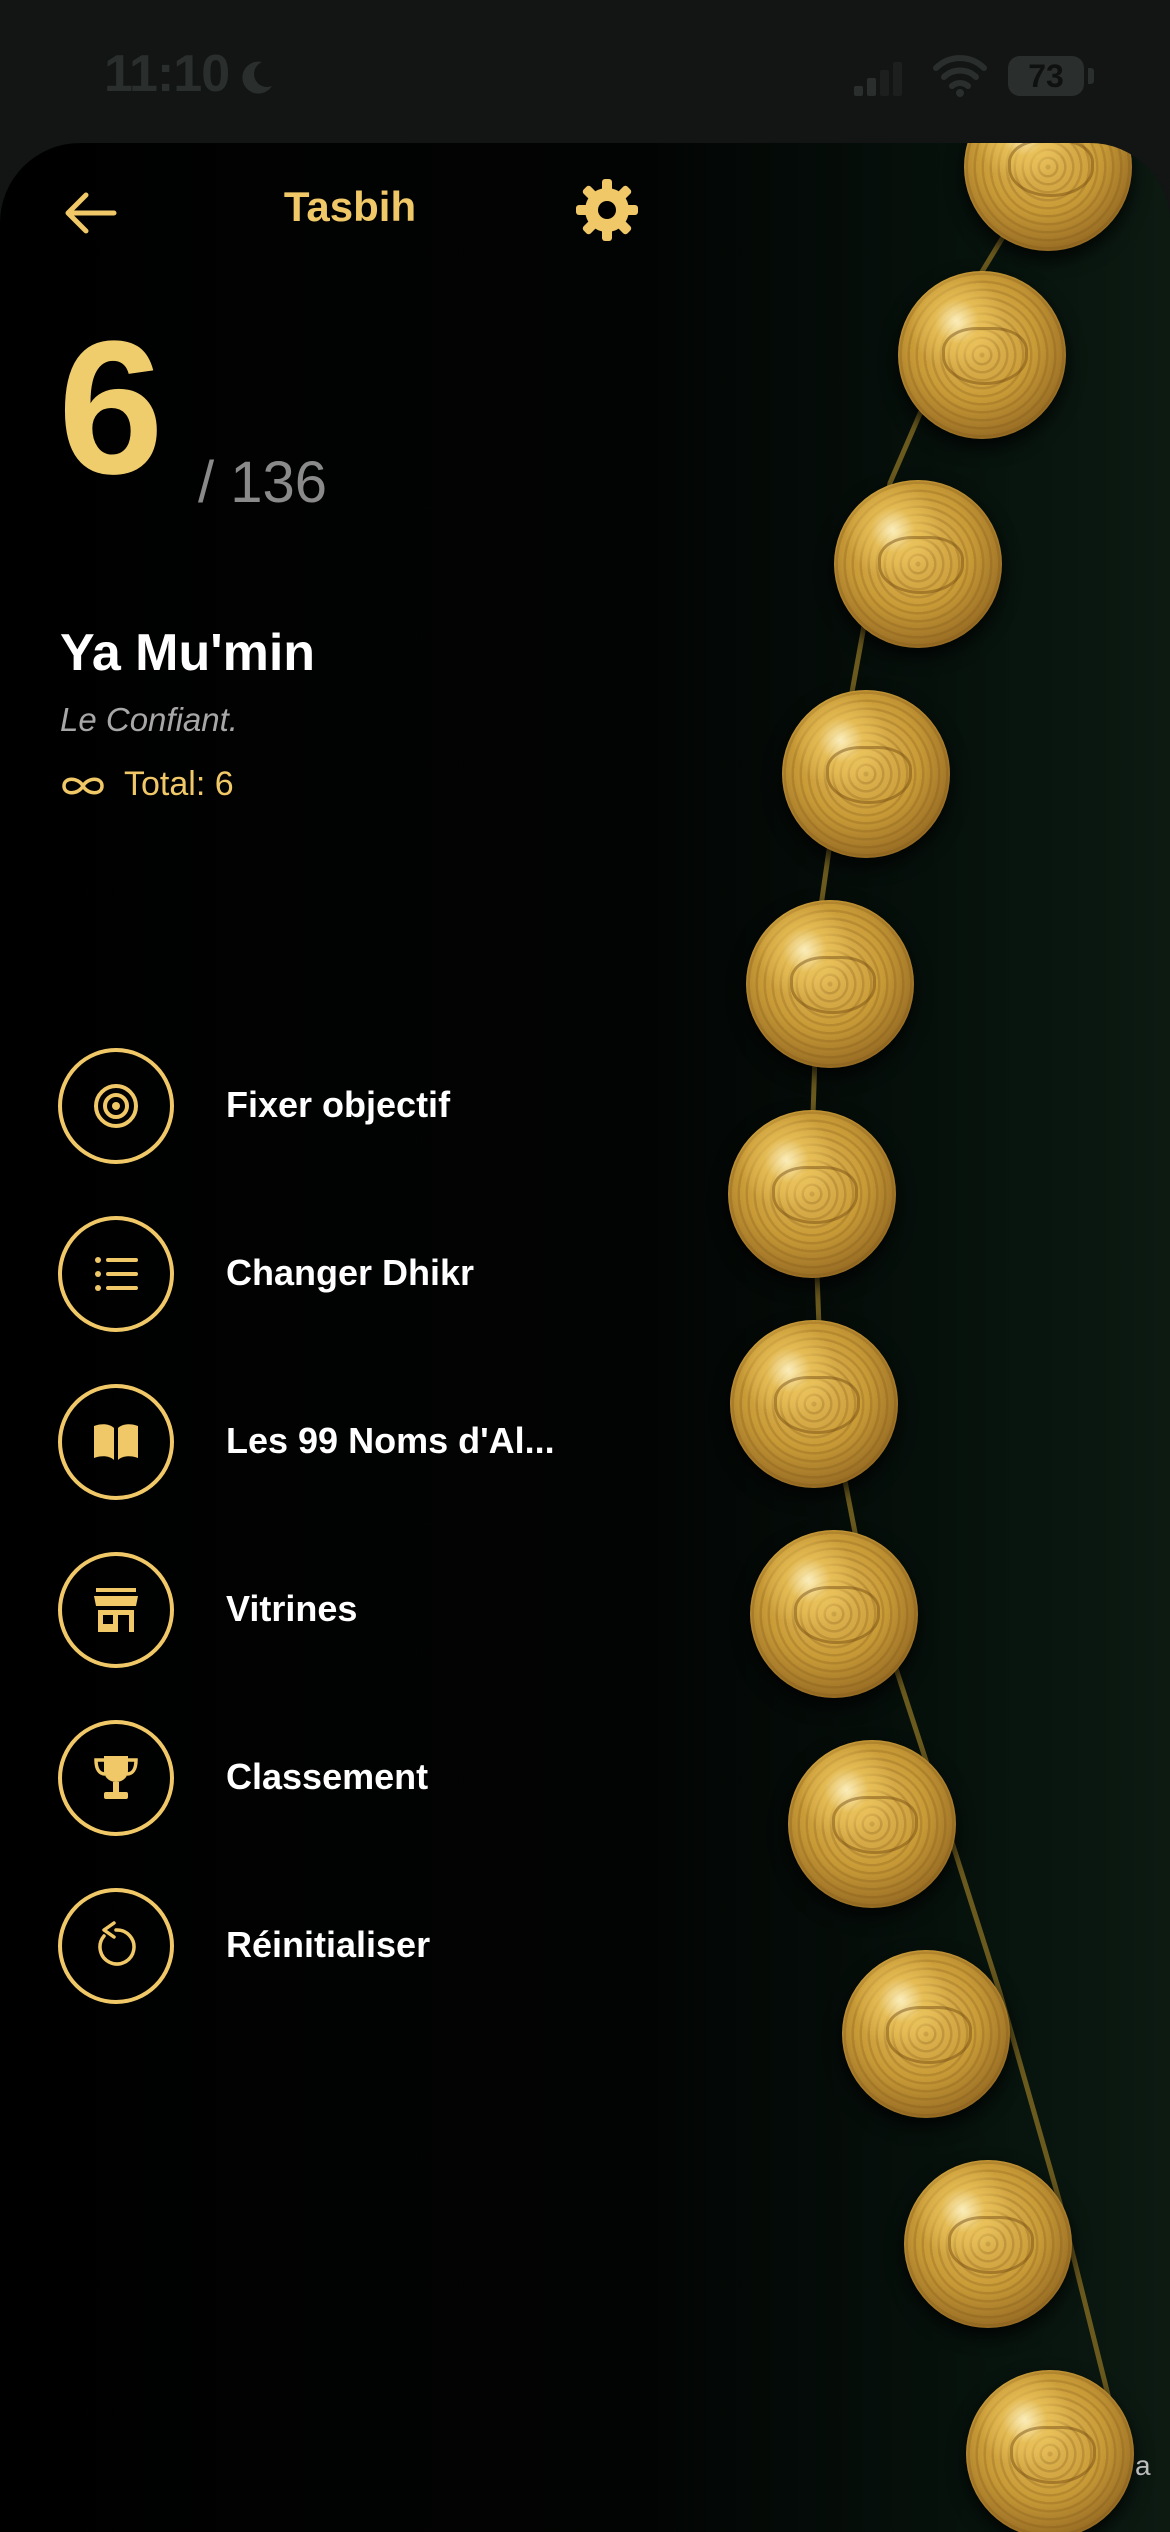 The image size is (1170, 2532). Describe the element at coordinates (90, 213) in the screenshot. I see `back-arrow-icon` at that location.